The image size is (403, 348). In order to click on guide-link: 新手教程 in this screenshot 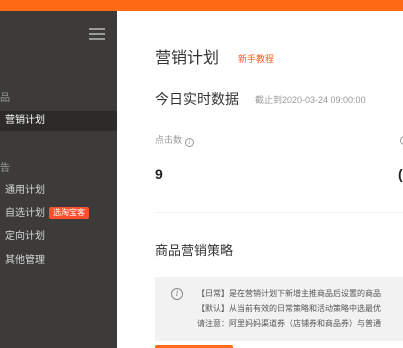, I will do `click(256, 58)`.